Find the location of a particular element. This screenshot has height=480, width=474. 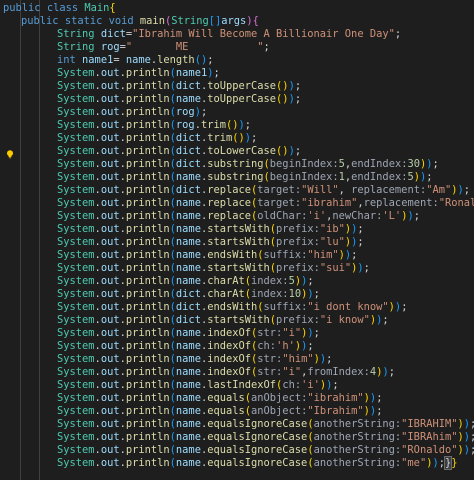

token-param-hint: anotherString: is located at coordinates (357, 437).